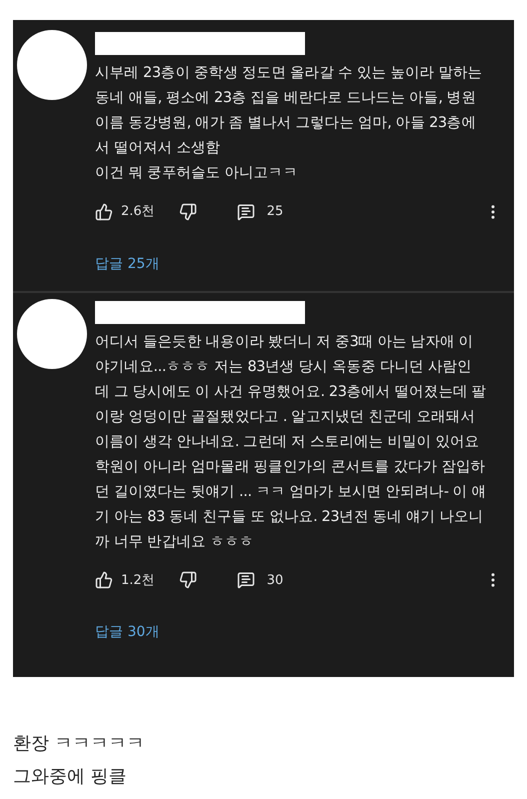  What do you see at coordinates (289, 123) in the screenshot?
I see `comment-text: 시부레 23층이 중학생 정도면 올라갈 수 있는 높이라 말하는 동네 애들, 평소에 23층 집을 베란다로 드나드는 아들, 병원 이름 동강병원, 애가 좀 별나서 그렇다는 엄마, 아들 23층에 서 떨어져서 소생함 이건 뭐 쿵푸허슬도 아니고ㅋㅋ` at bounding box center [289, 123].